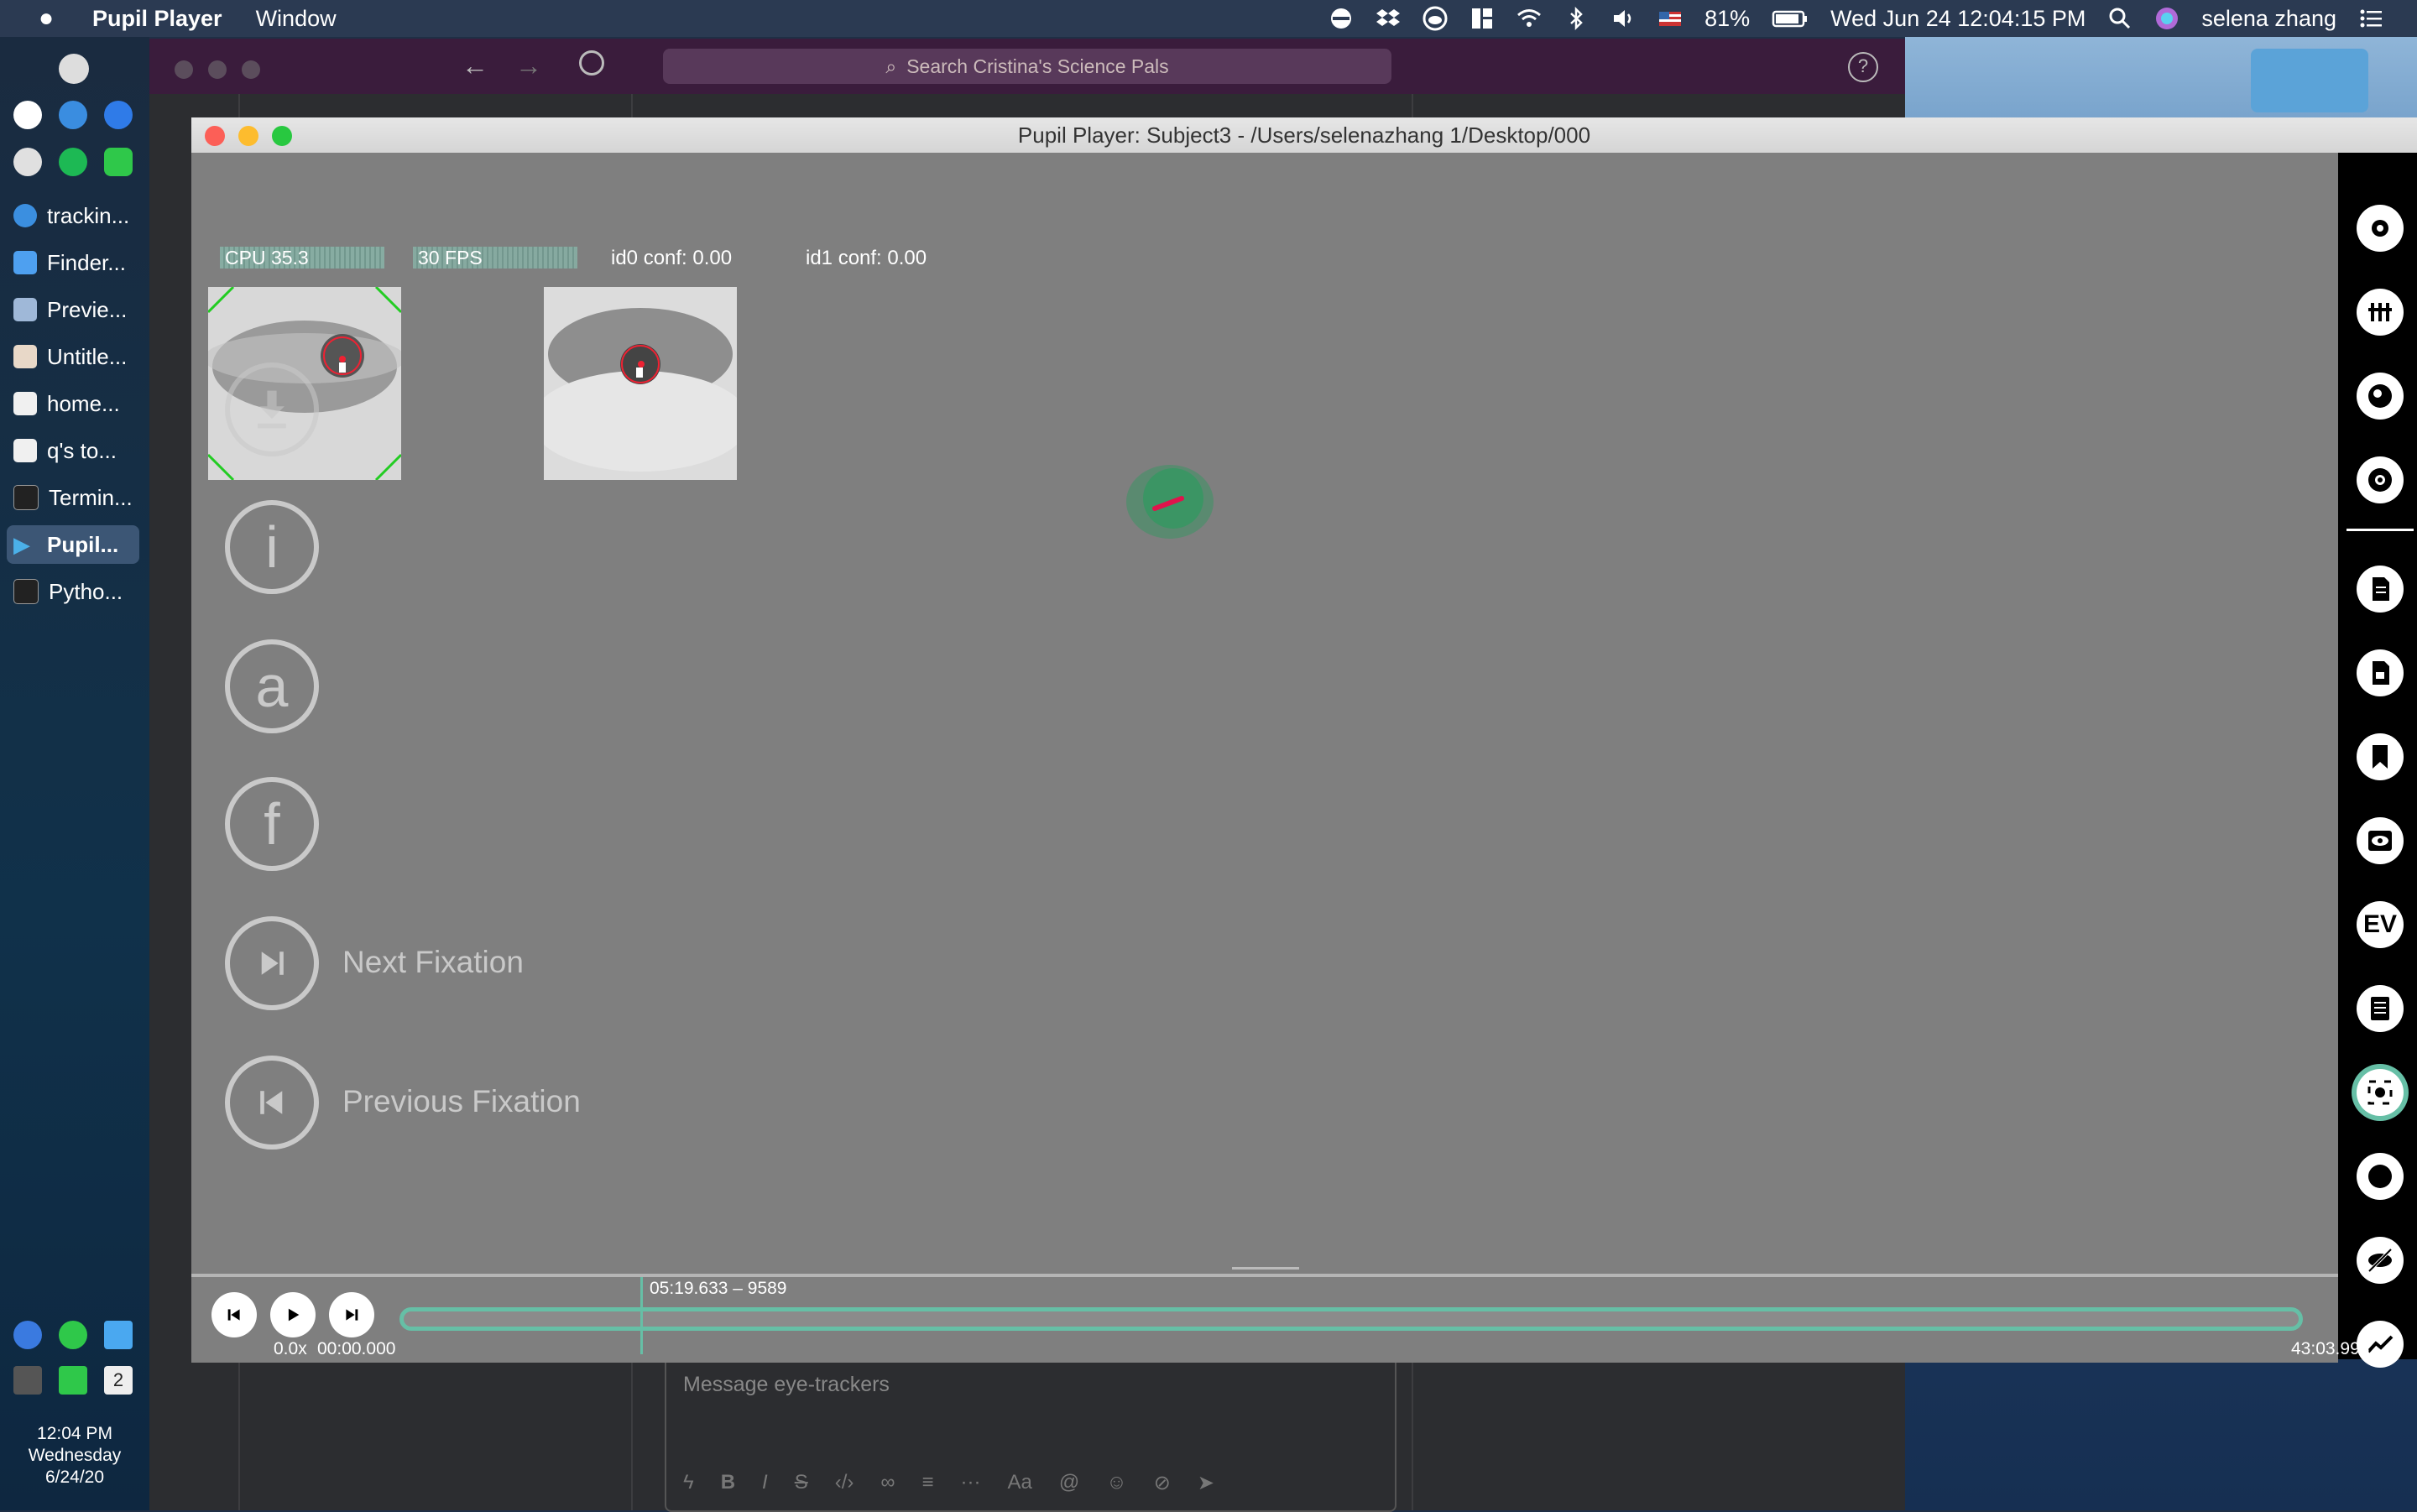  Describe the element at coordinates (2380, 480) in the screenshot. I see `eye1-toggle-icon` at that location.